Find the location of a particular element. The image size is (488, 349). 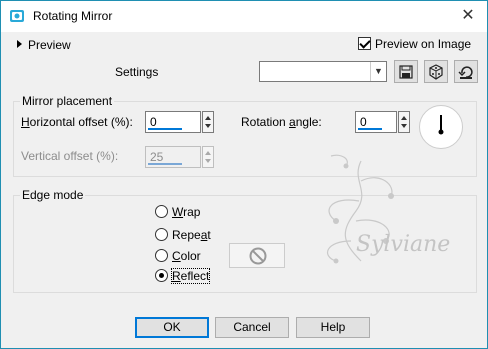

spin-down-icon is located at coordinates (208, 126).